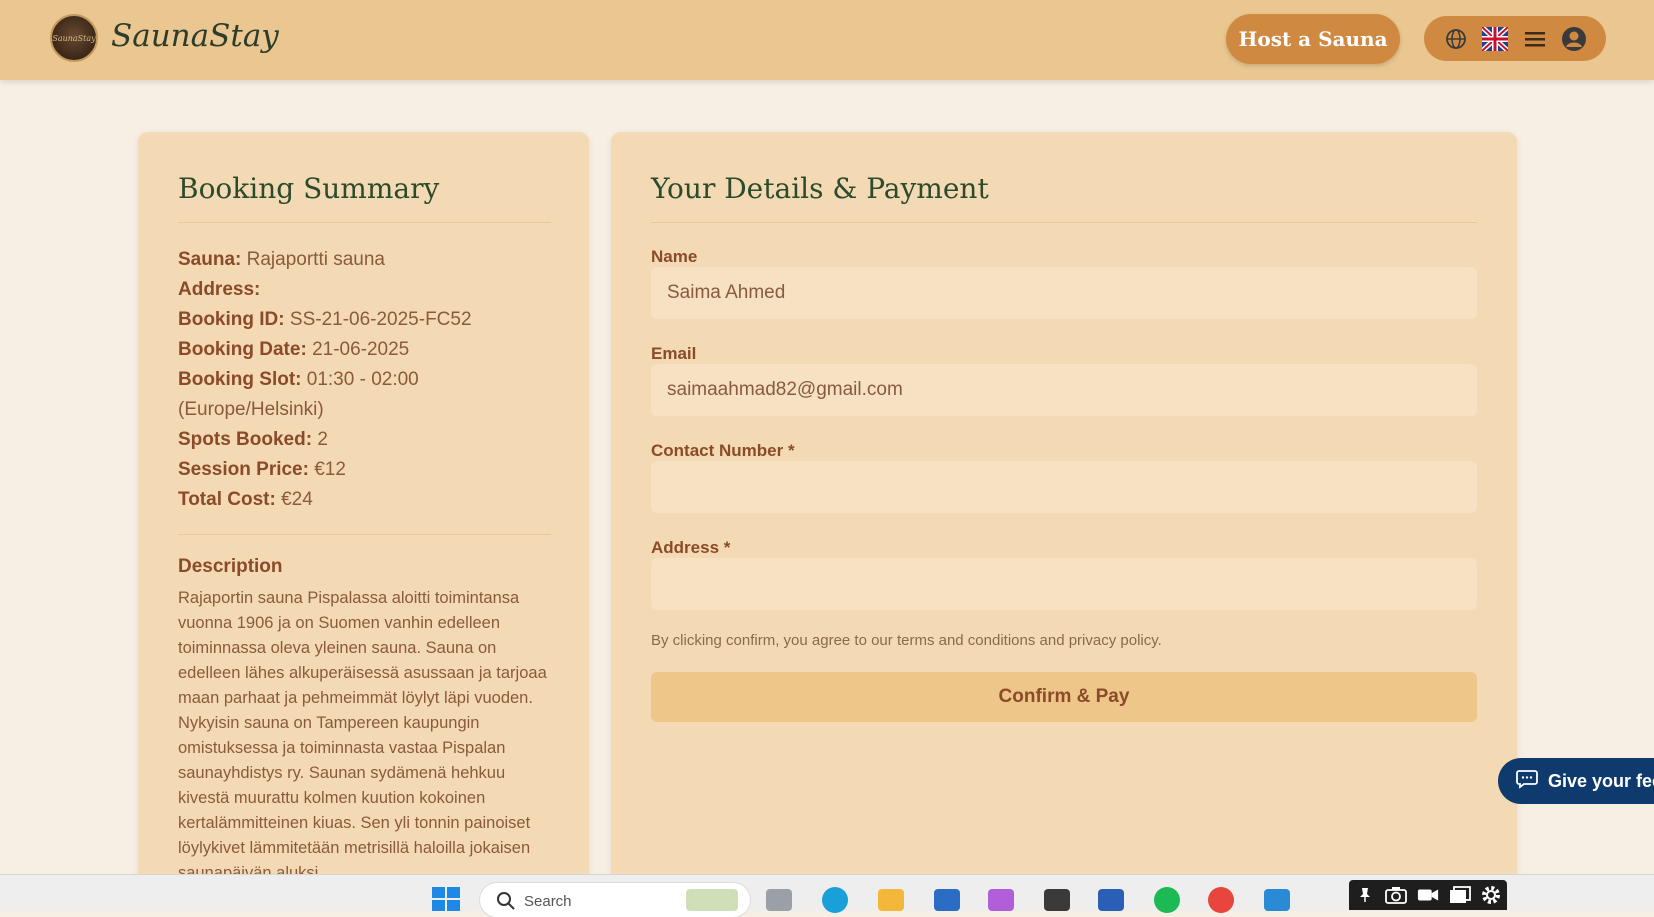  What do you see at coordinates (548, 901) in the screenshot?
I see `search-placeholder: Search` at bounding box center [548, 901].